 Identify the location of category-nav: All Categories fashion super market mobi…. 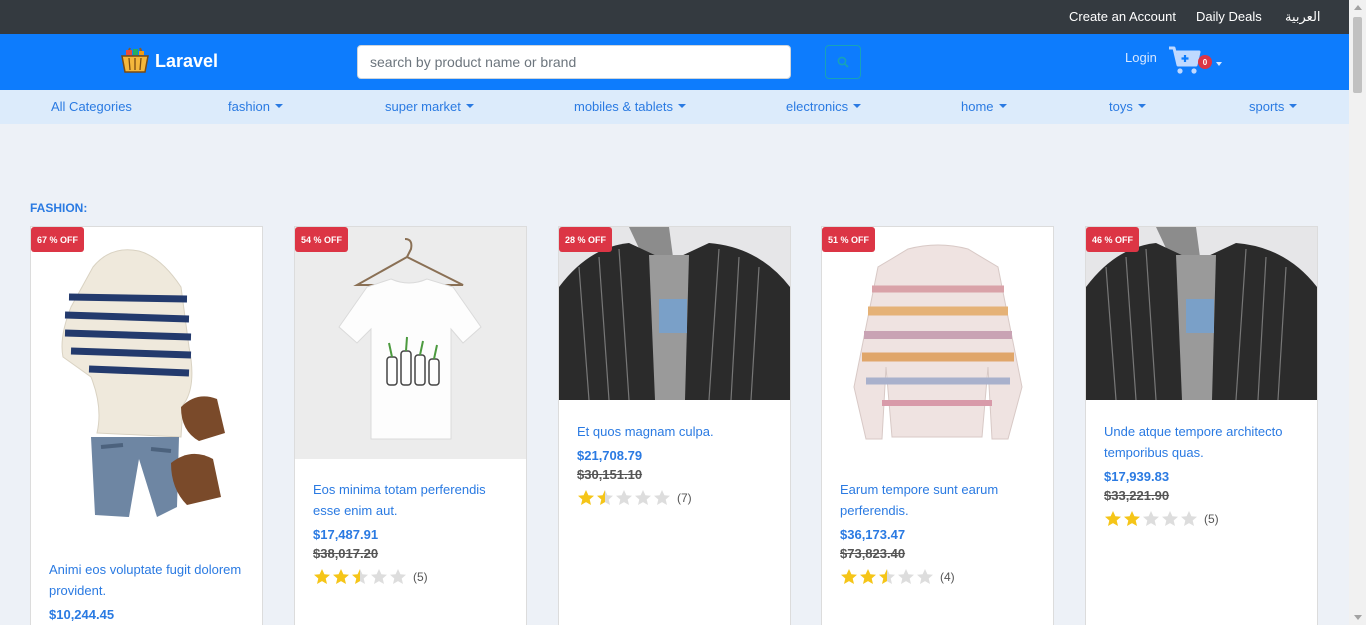
(674, 107).